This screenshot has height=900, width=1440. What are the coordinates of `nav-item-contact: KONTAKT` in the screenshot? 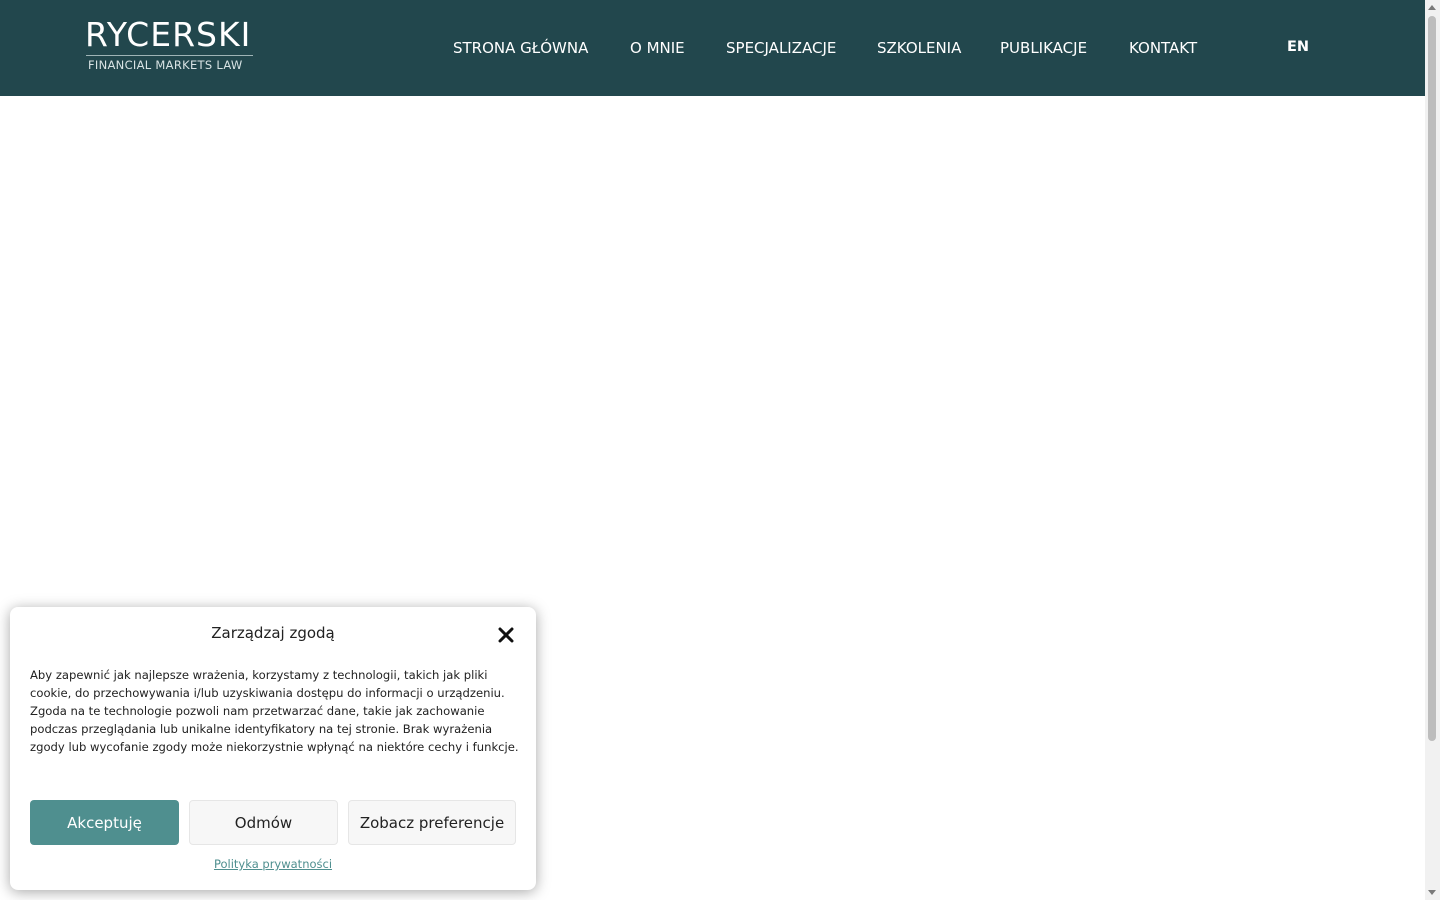 It's located at (1163, 48).